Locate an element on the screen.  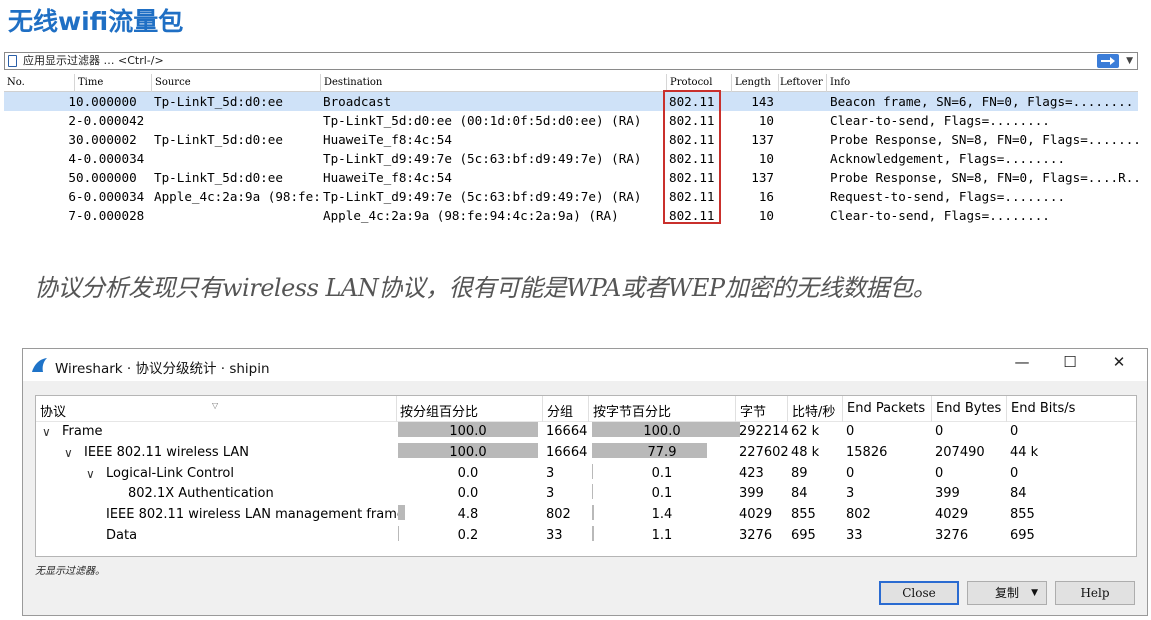
packet-time: 0.000000 is located at coordinates (106, 101).